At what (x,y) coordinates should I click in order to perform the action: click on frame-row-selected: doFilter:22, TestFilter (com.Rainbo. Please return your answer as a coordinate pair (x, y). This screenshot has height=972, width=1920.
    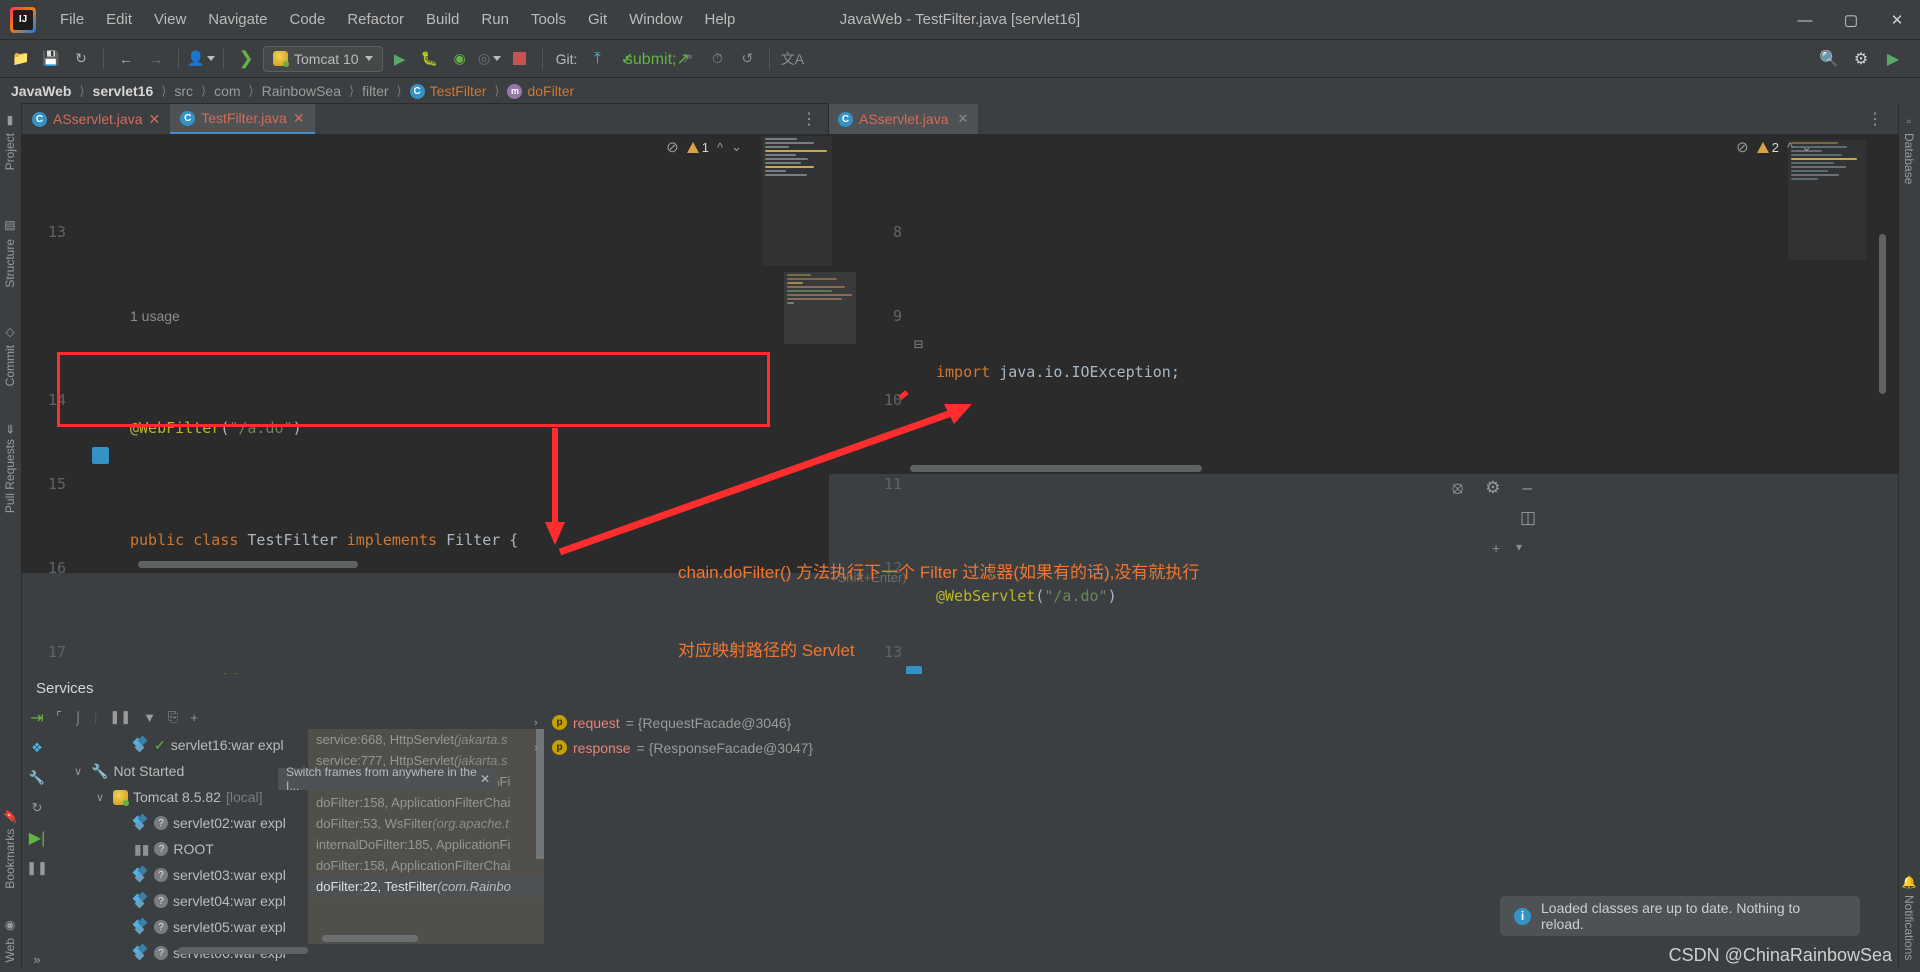
    Looking at the image, I should click on (426, 886).